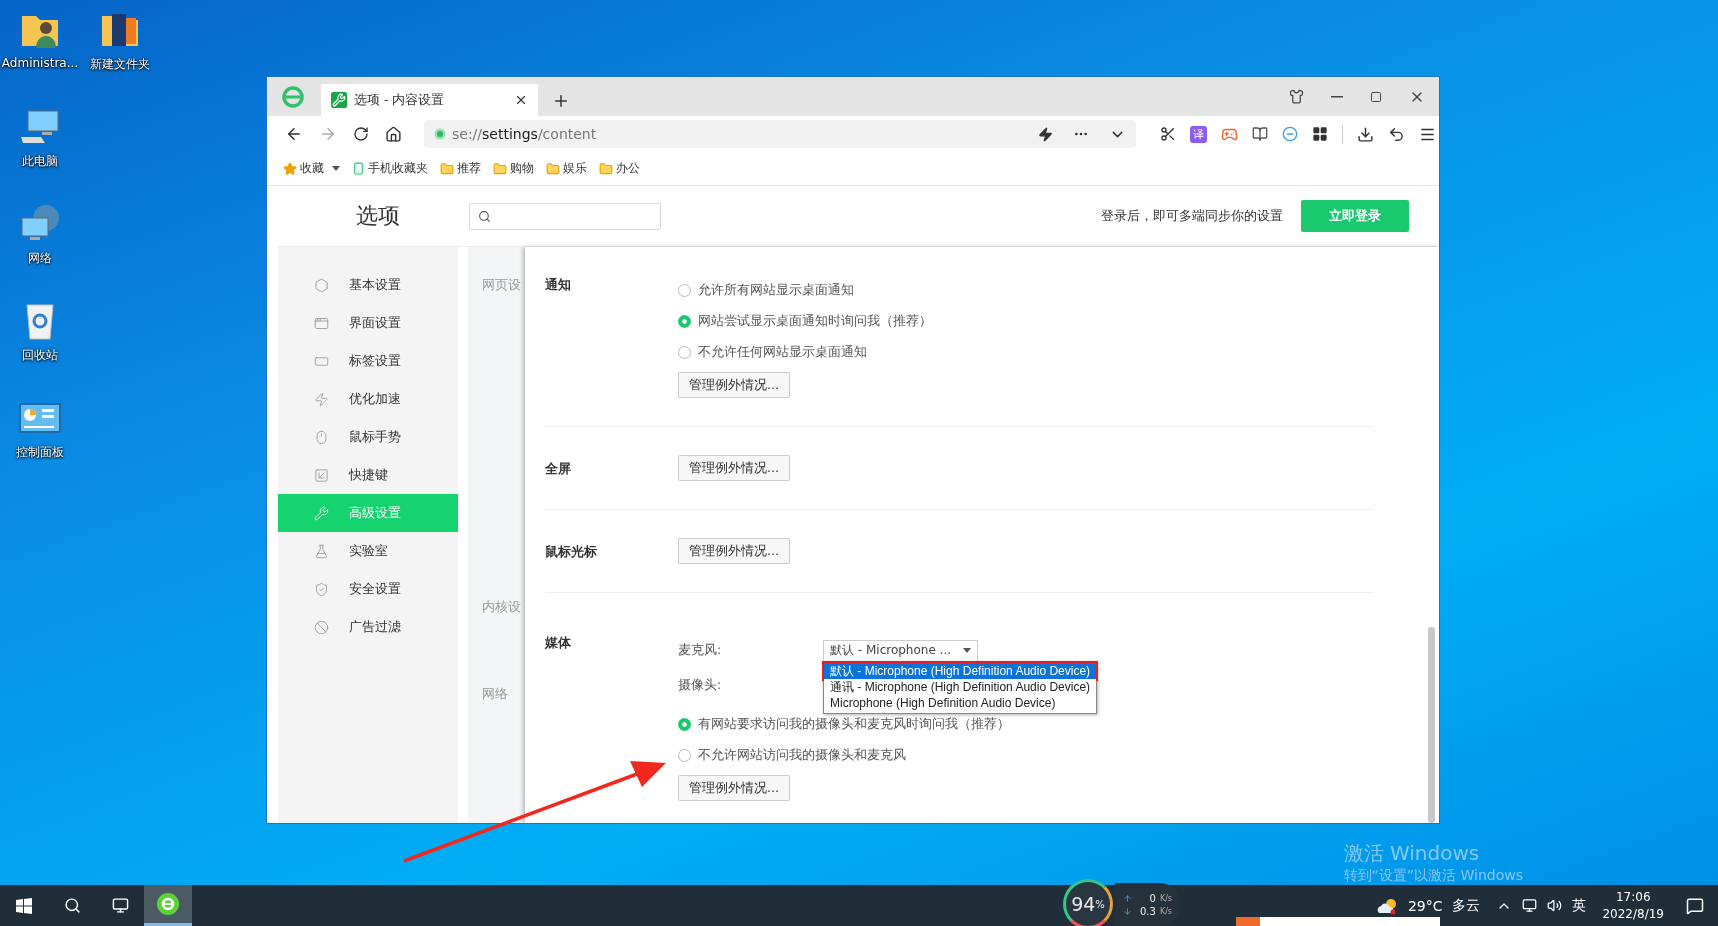  What do you see at coordinates (368, 323) in the screenshot?
I see `sidebar-item: 界面设置` at bounding box center [368, 323].